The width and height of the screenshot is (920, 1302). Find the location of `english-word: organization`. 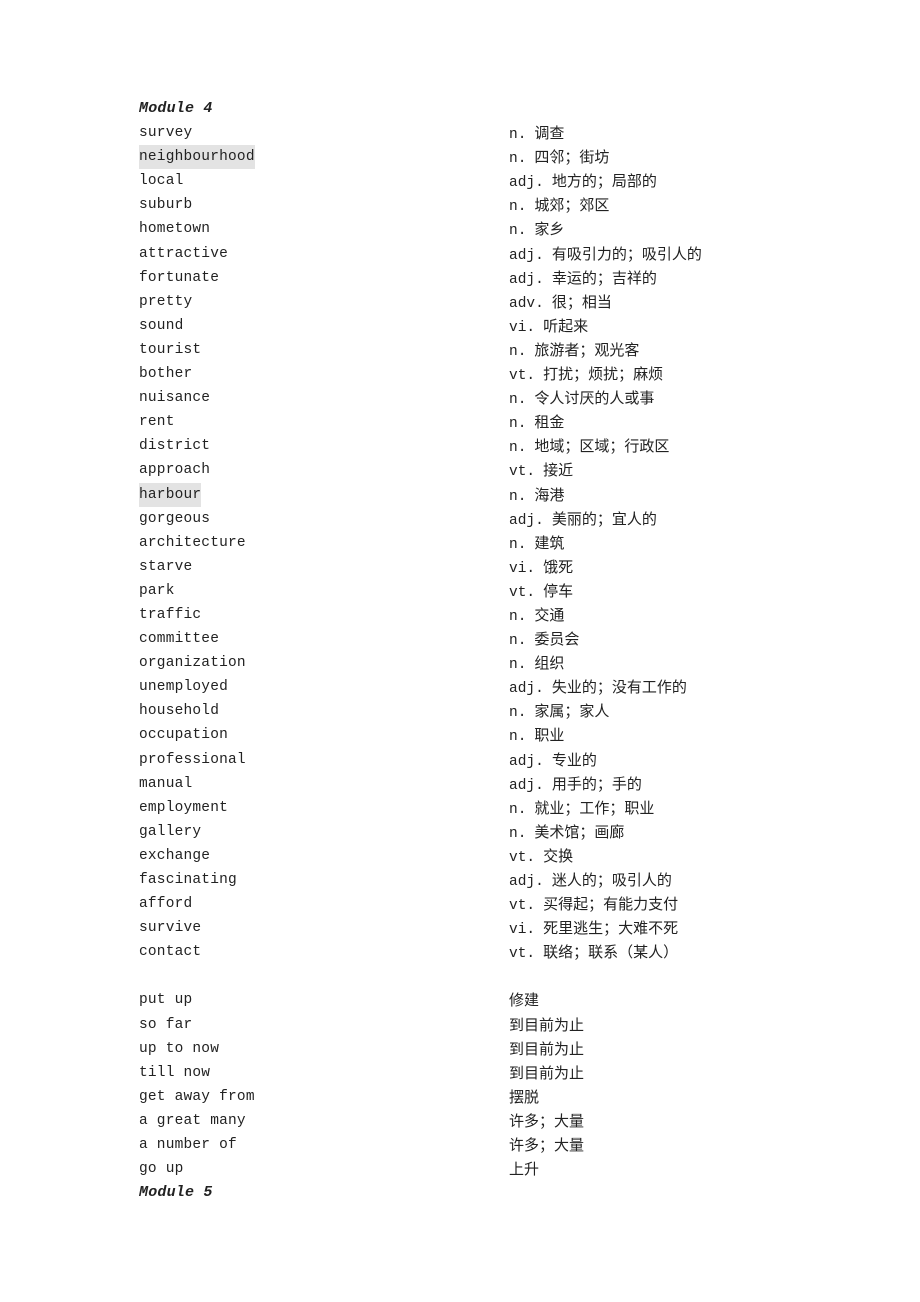

english-word: organization is located at coordinates (192, 663).